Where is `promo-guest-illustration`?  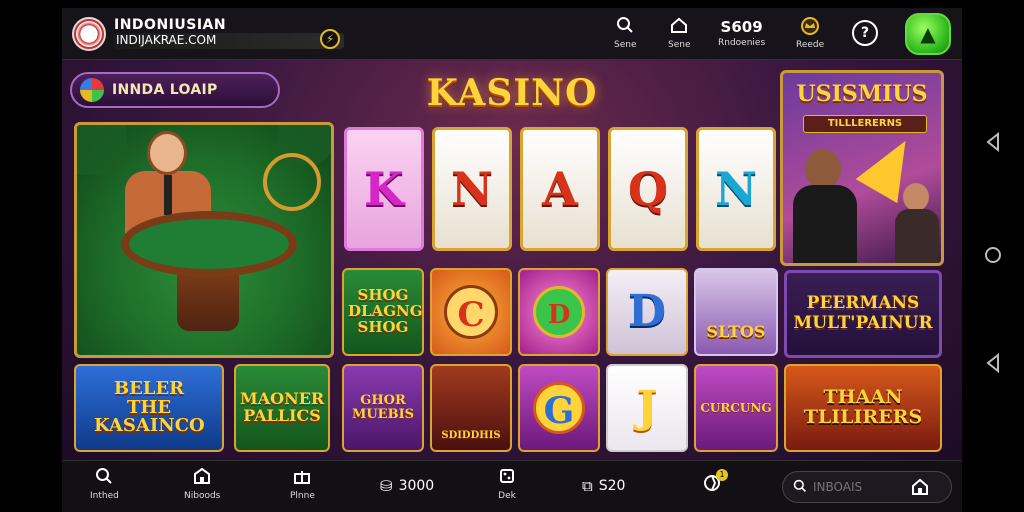
promo-guest-illustration is located at coordinates (917, 223).